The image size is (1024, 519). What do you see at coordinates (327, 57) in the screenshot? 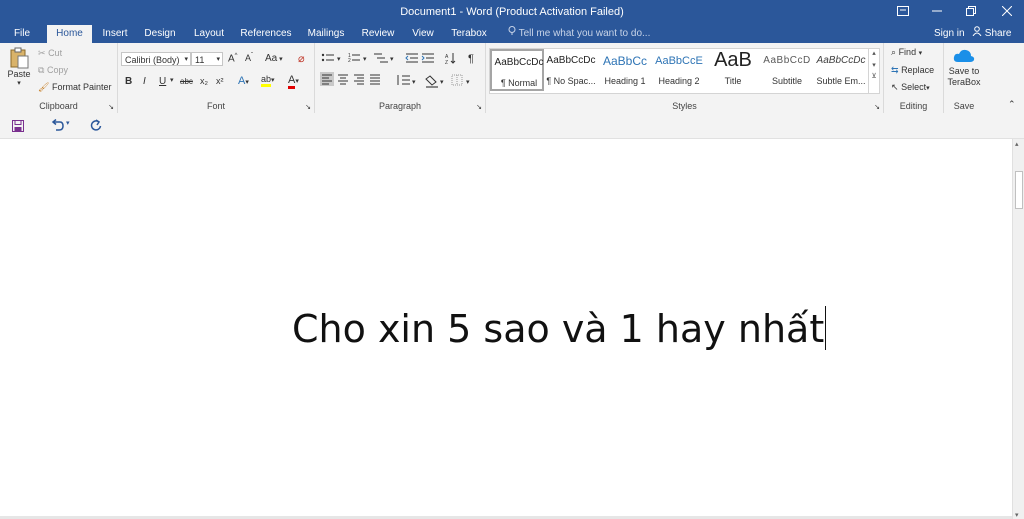
I see `bullets-icon` at bounding box center [327, 57].